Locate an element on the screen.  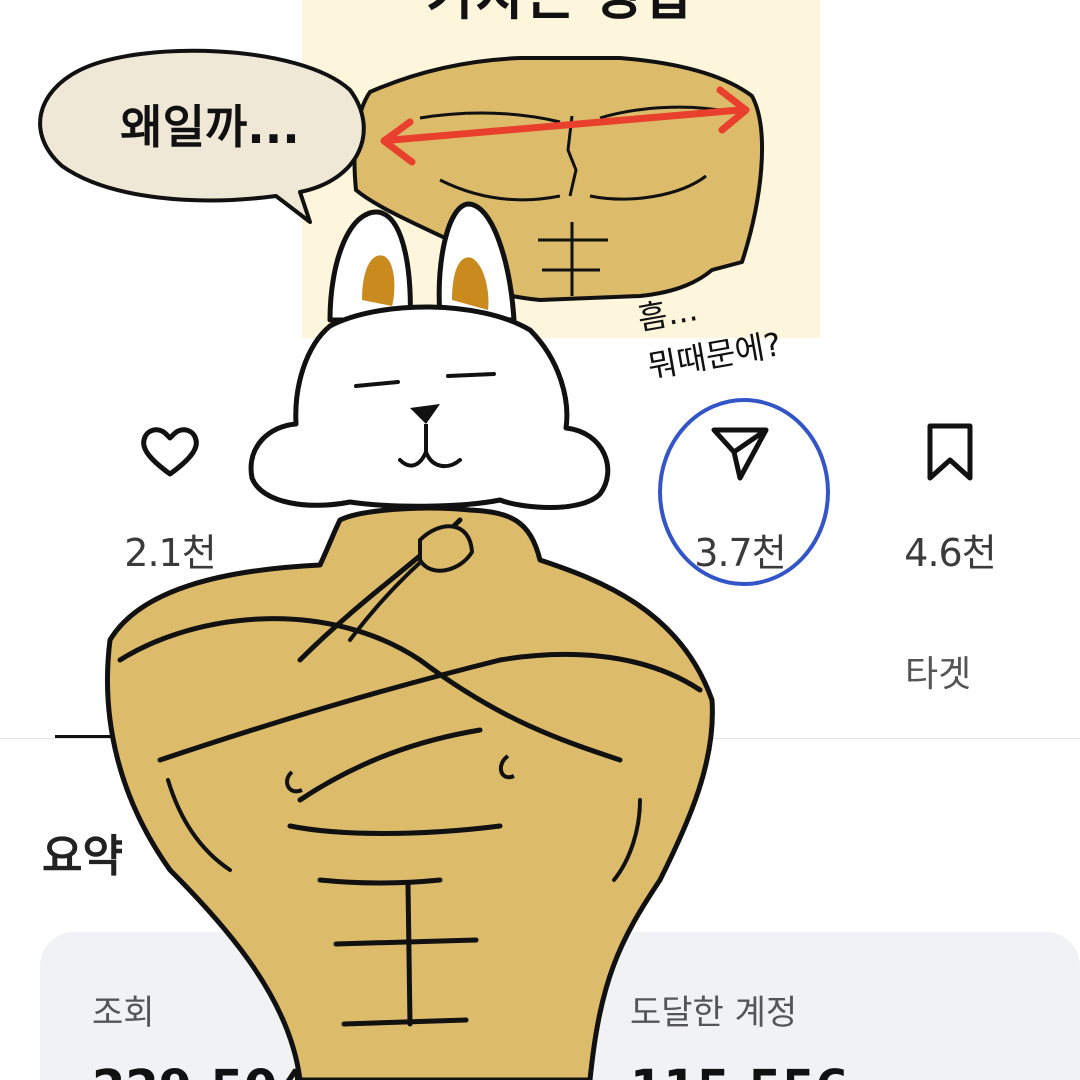
like-action: 2.1천 is located at coordinates (170, 498).